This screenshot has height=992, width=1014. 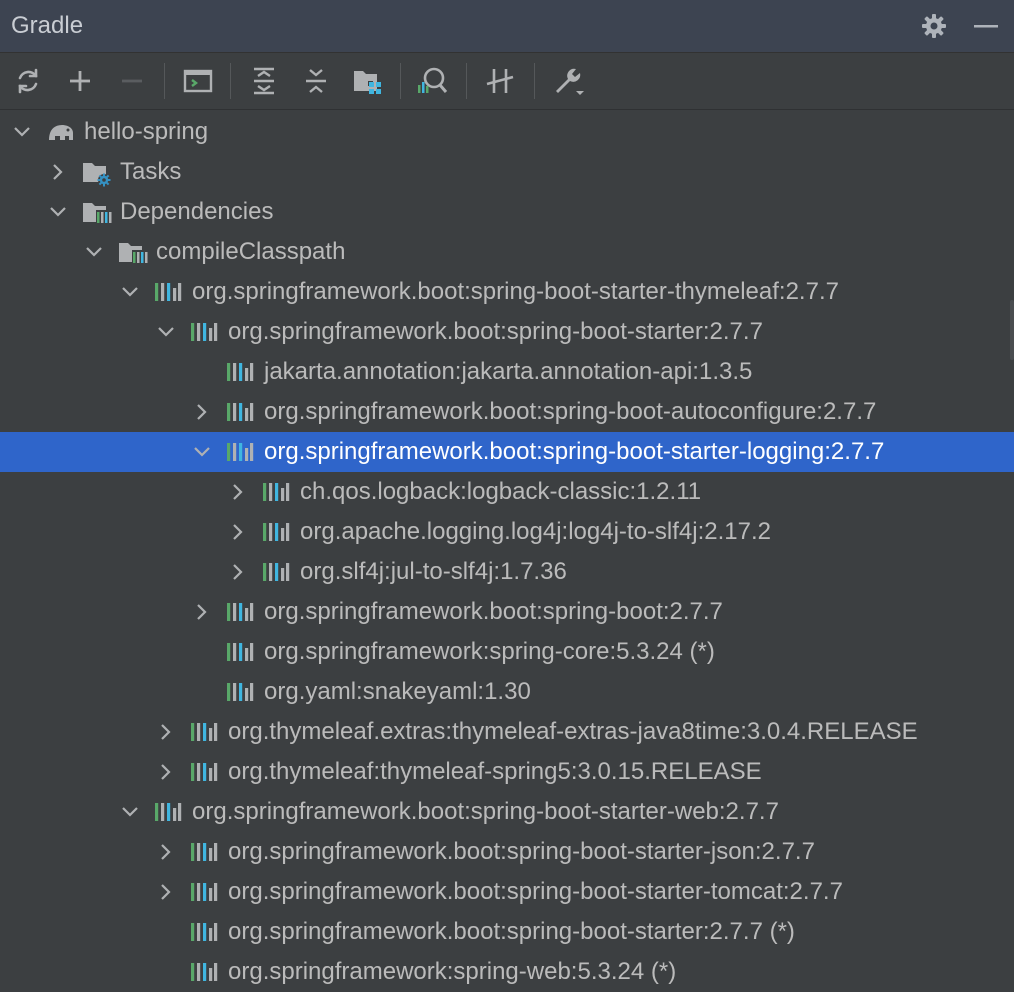 What do you see at coordinates (146, 131) in the screenshot?
I see `tree-row-label: hello-spring` at bounding box center [146, 131].